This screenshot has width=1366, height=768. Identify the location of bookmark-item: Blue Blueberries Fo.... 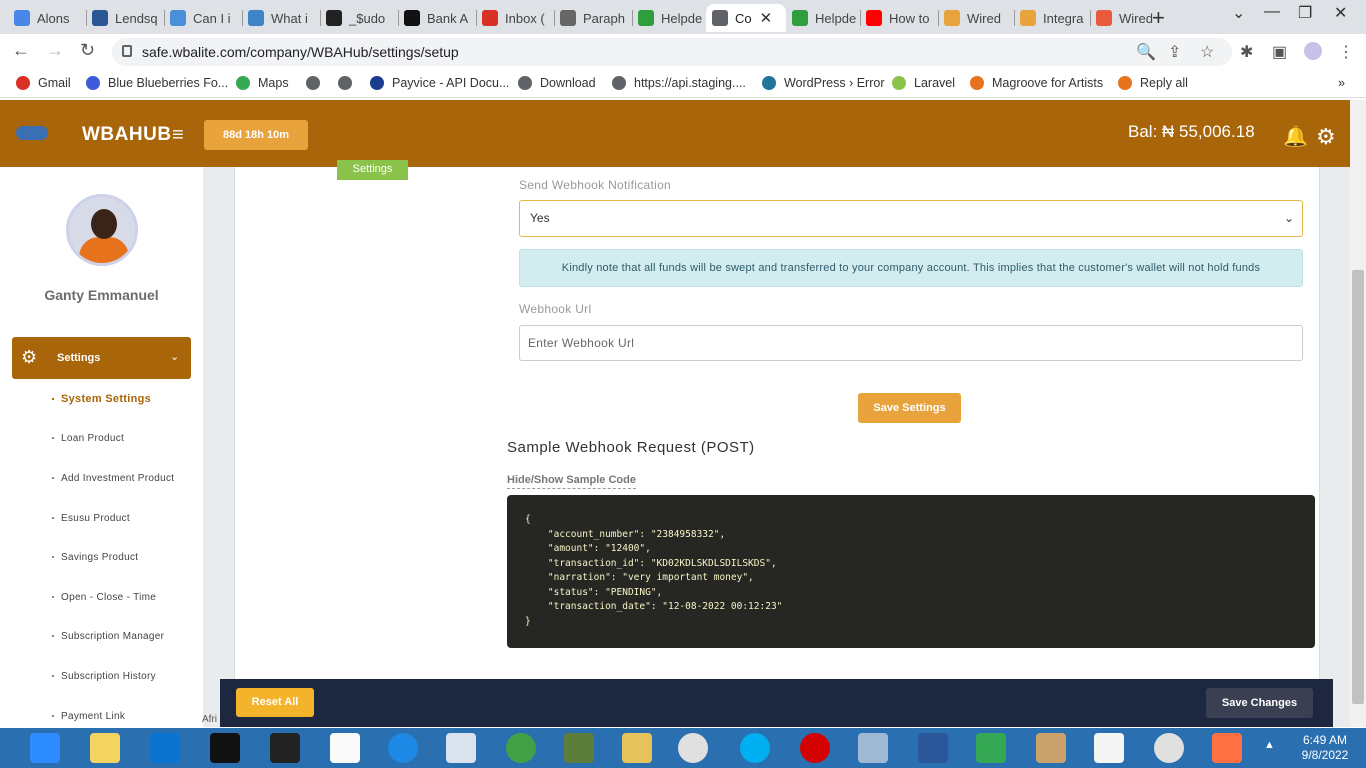
(157, 83).